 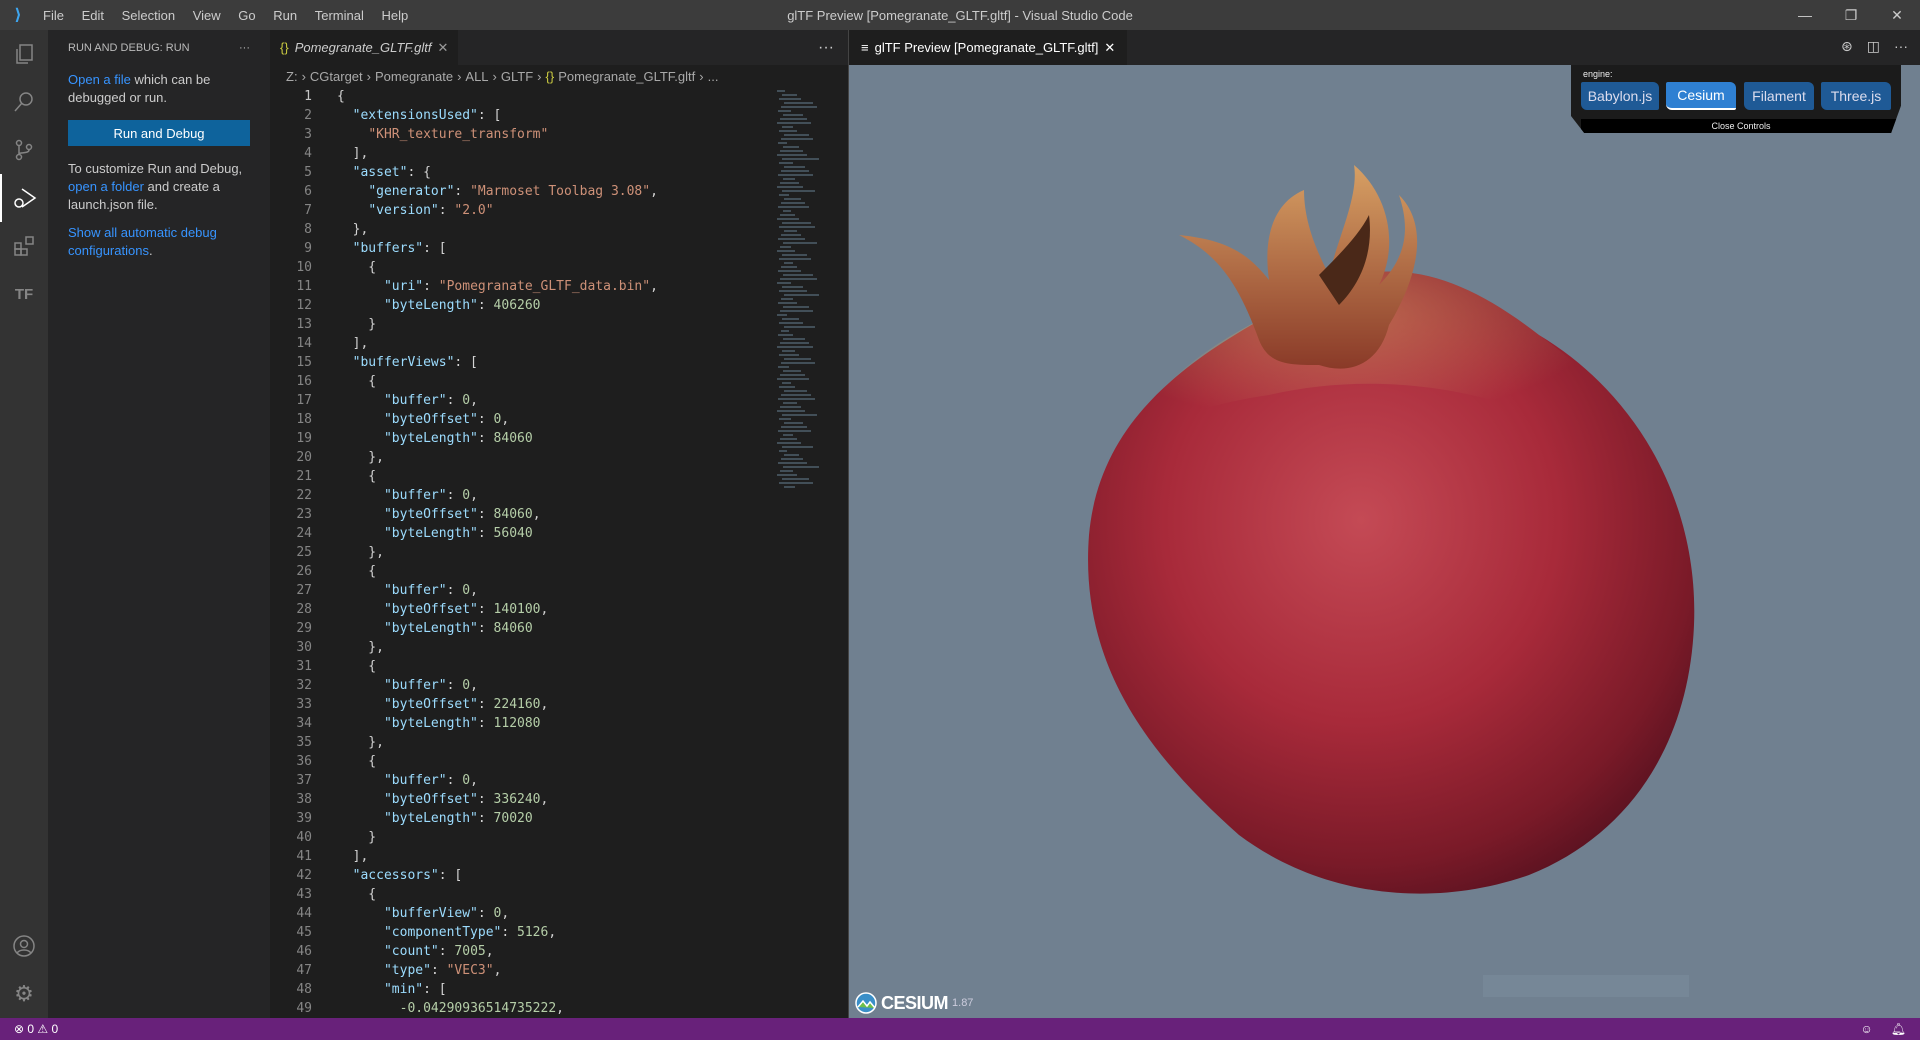 I want to click on code-line: 35 },, so click(x=559, y=742).